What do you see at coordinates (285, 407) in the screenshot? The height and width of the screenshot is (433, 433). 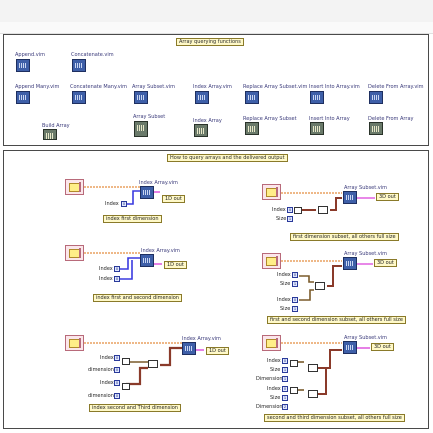 I see `numeric-constant: 2` at bounding box center [285, 407].